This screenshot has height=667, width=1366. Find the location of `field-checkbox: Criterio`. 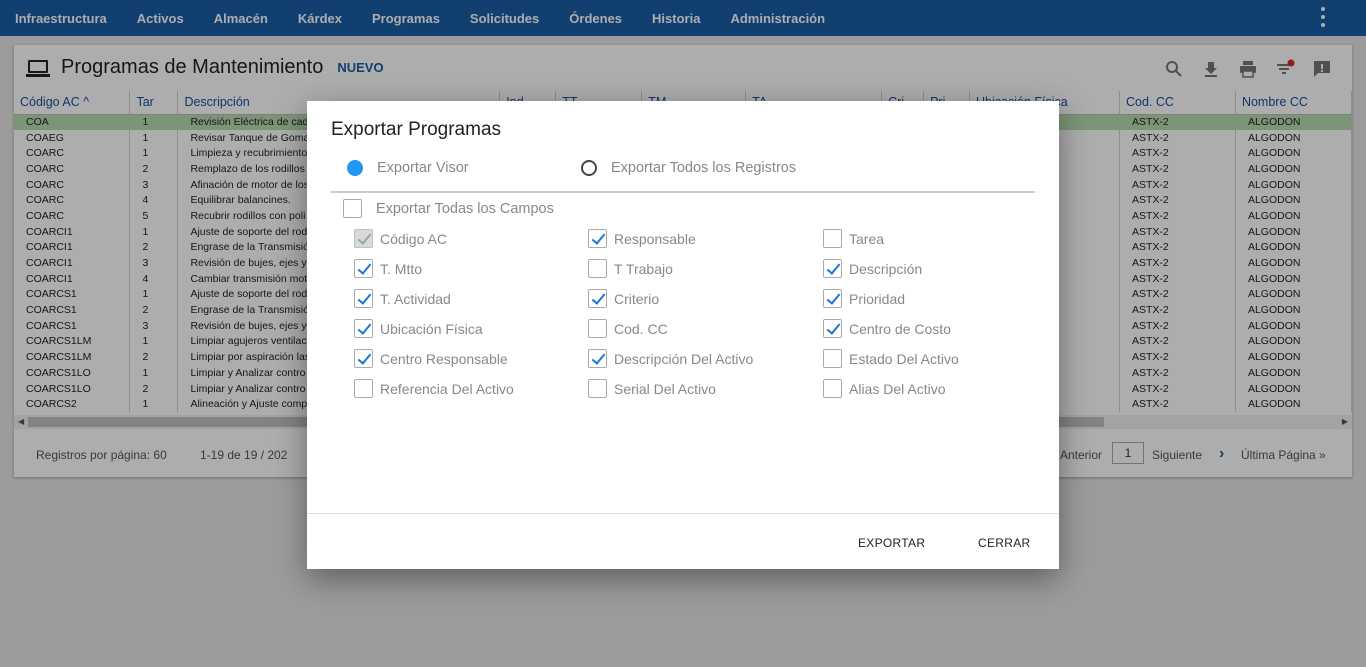

field-checkbox: Criterio is located at coordinates (623, 298).